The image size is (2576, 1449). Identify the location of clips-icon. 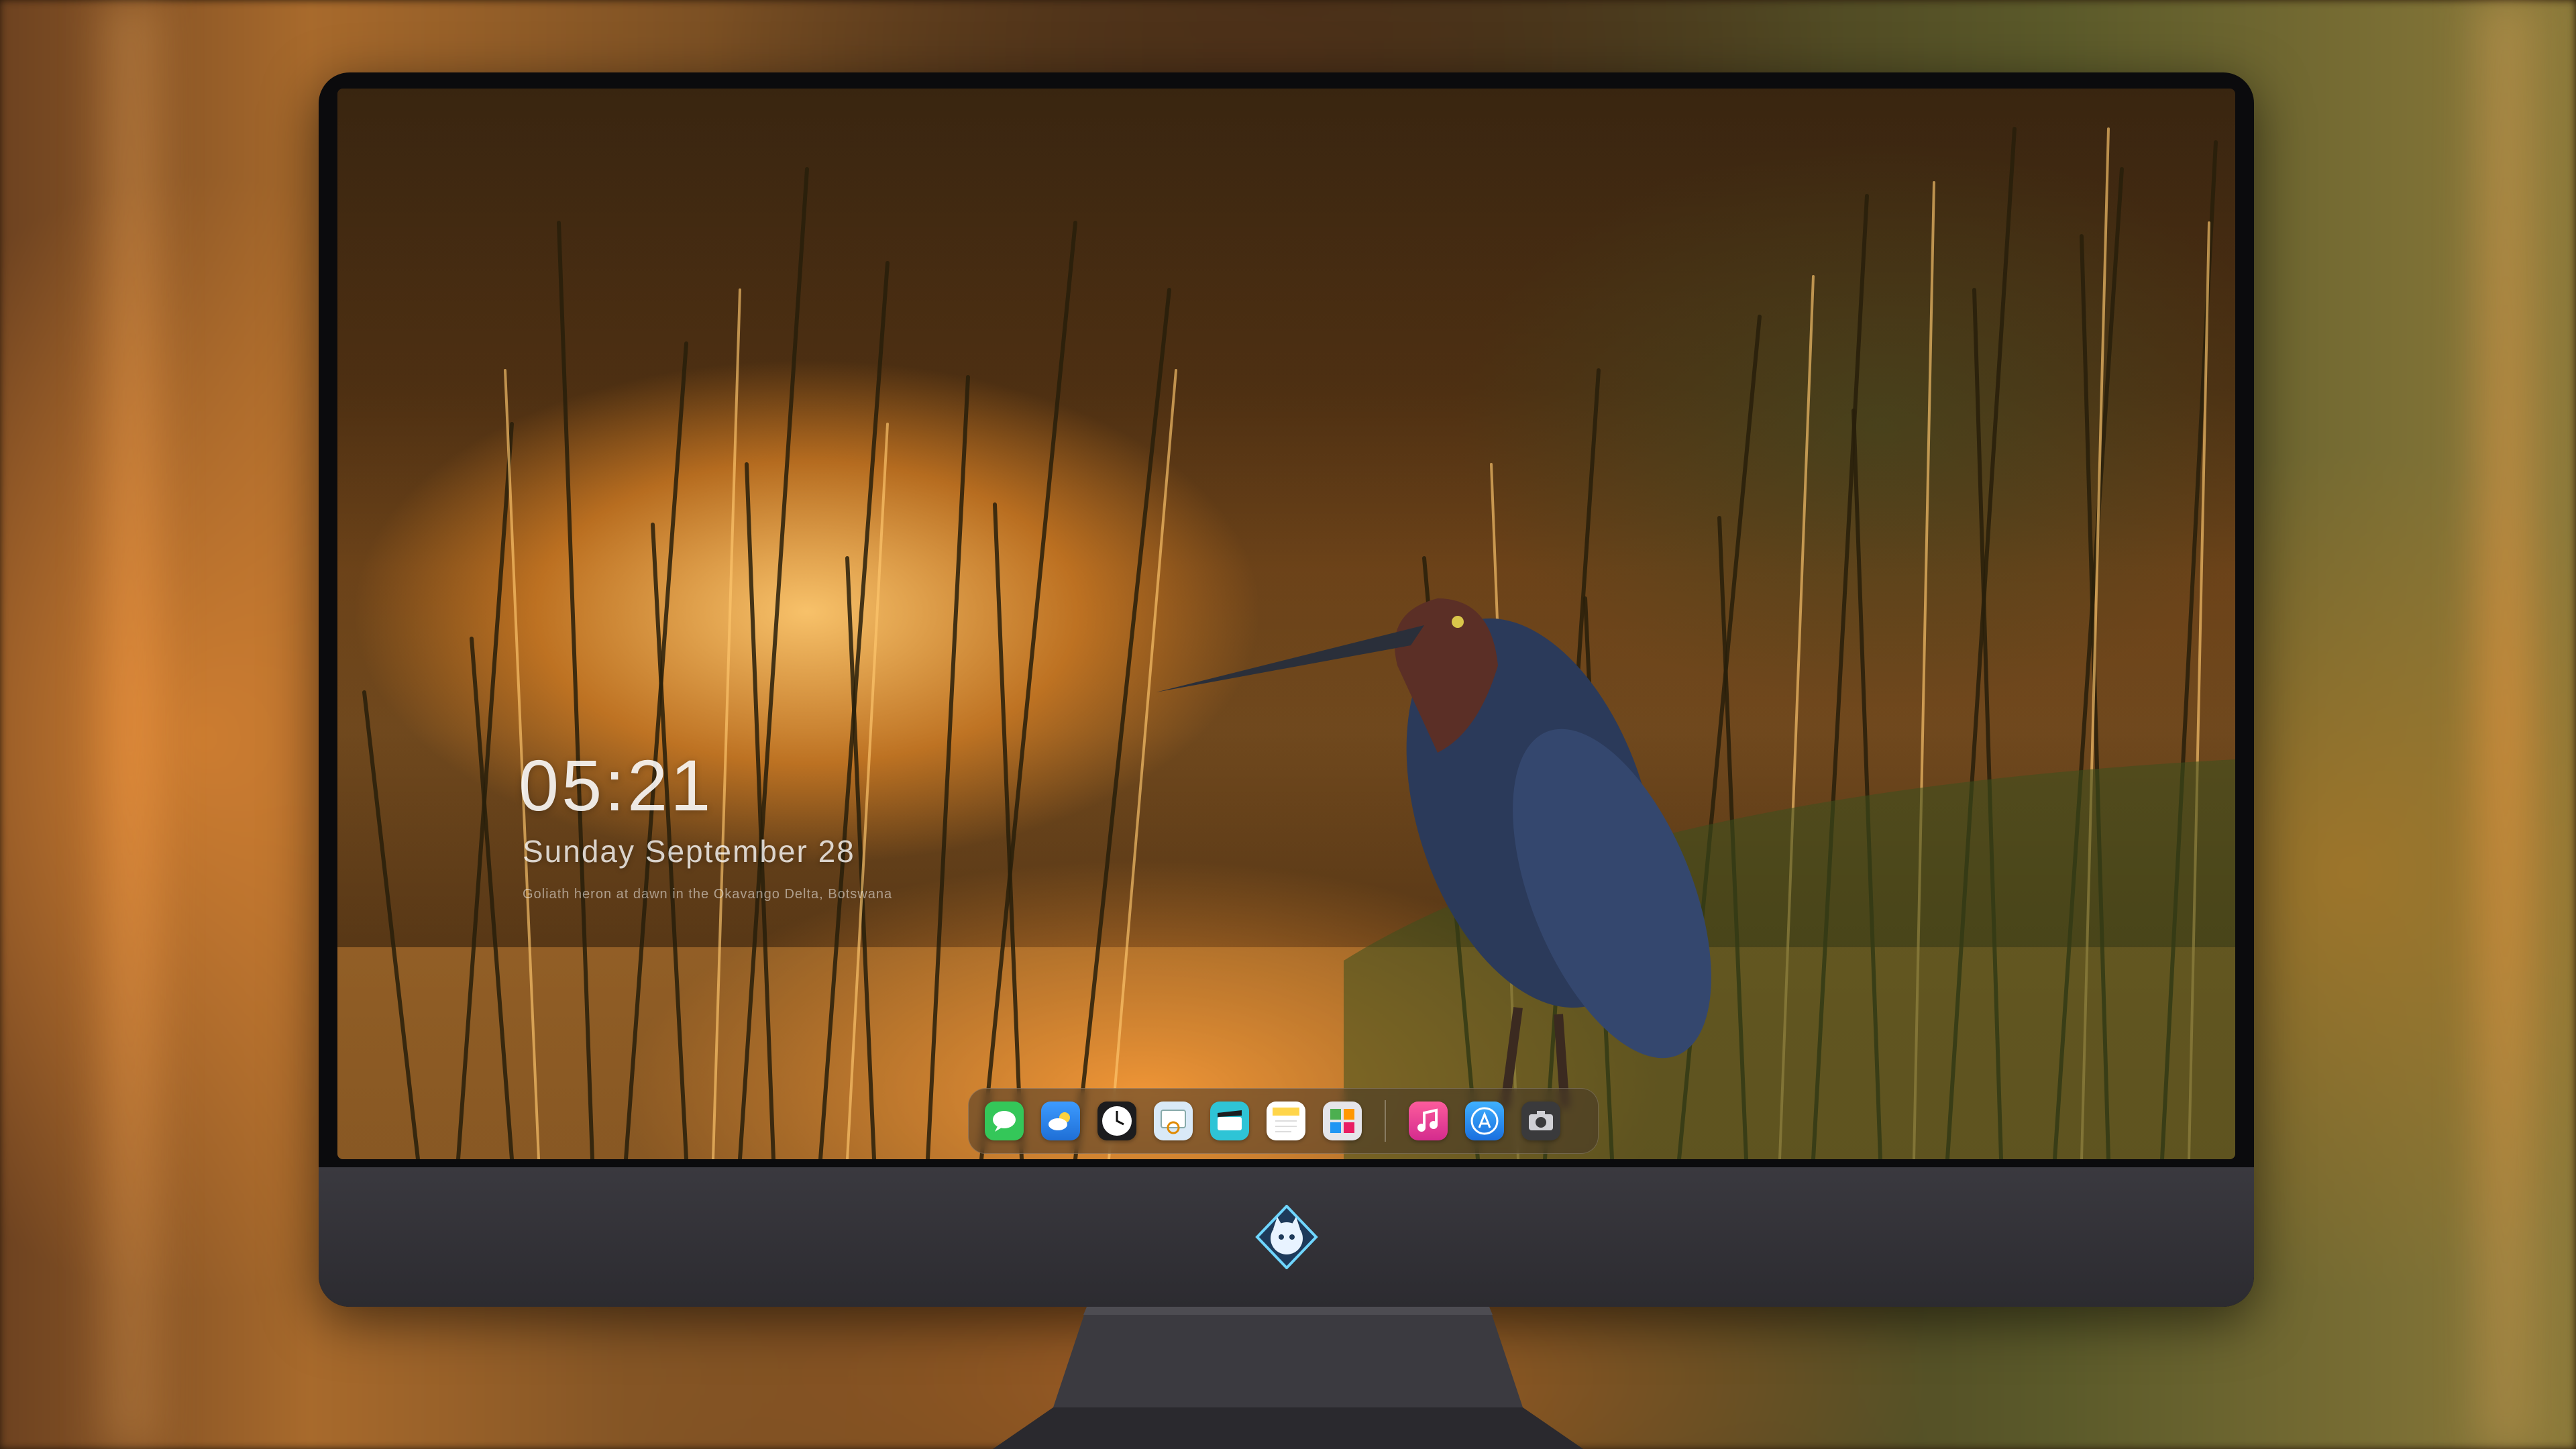
(1229, 1121).